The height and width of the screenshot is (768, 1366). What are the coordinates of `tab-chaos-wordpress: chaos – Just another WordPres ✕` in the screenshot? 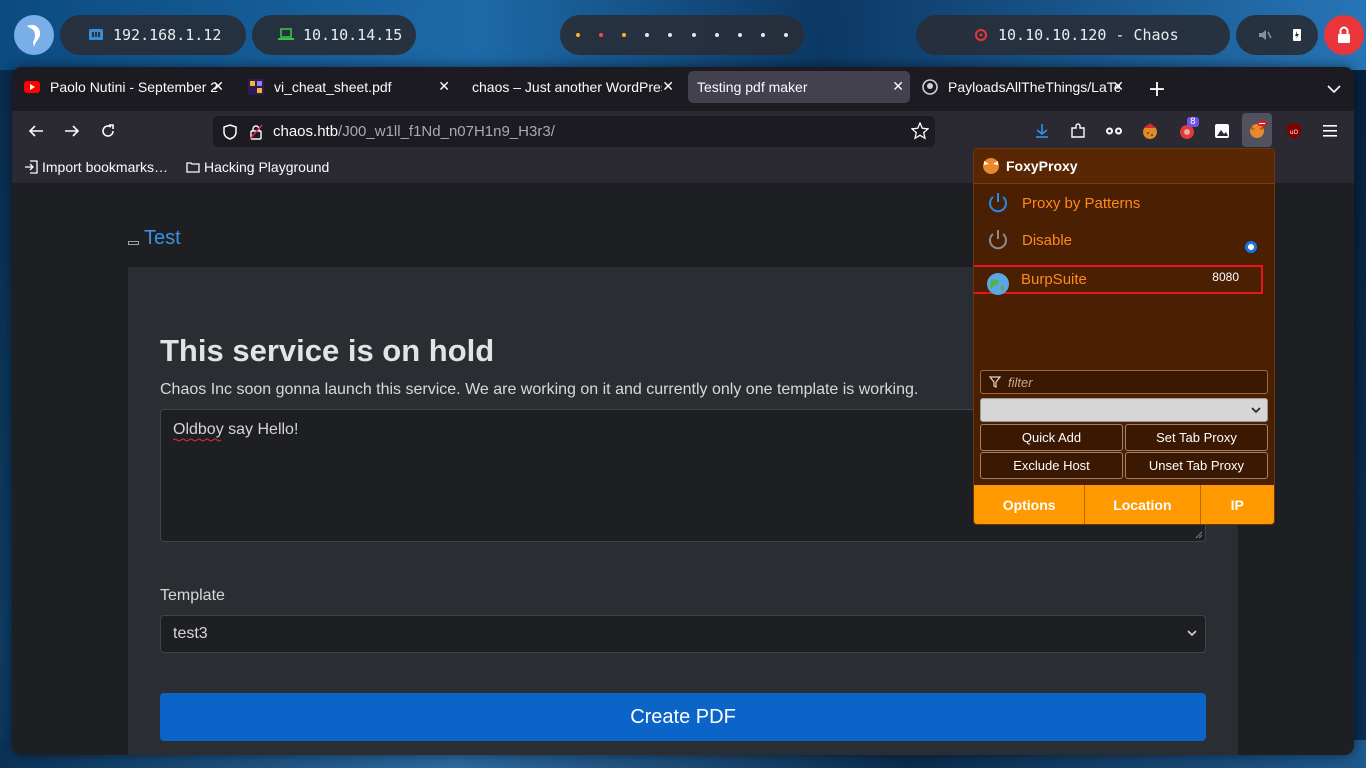 It's located at (572, 87).